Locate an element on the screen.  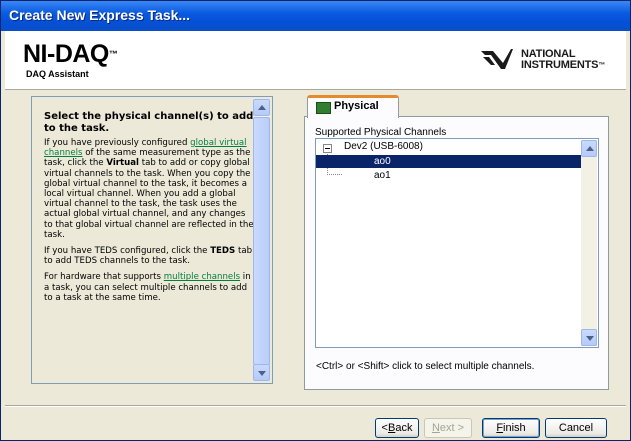
tree-item-label: ao1 is located at coordinates (382, 175).